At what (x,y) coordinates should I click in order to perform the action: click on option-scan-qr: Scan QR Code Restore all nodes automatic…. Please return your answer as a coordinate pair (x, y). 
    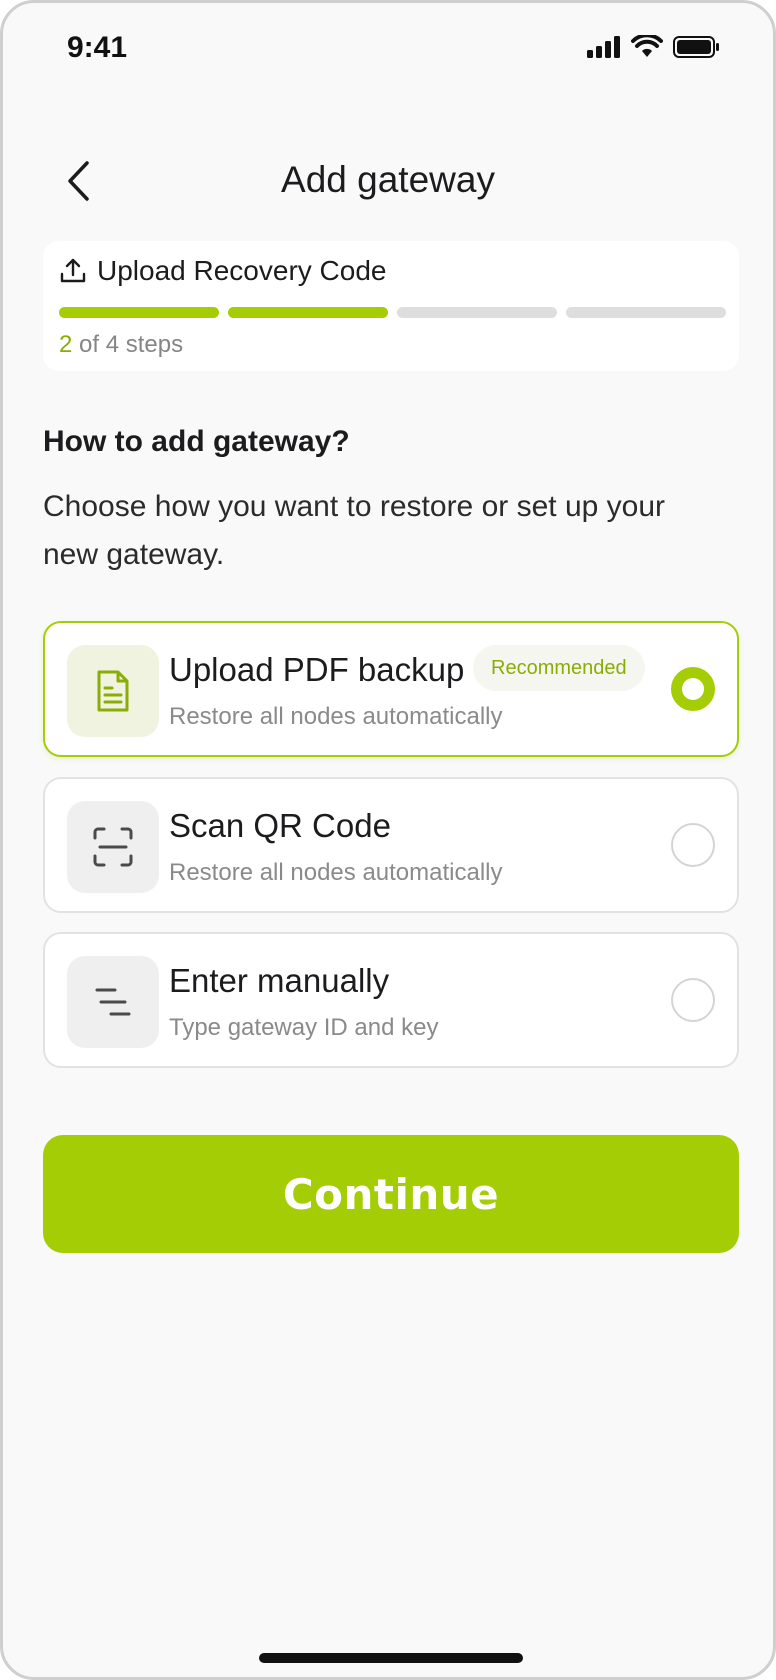
    Looking at the image, I should click on (391, 845).